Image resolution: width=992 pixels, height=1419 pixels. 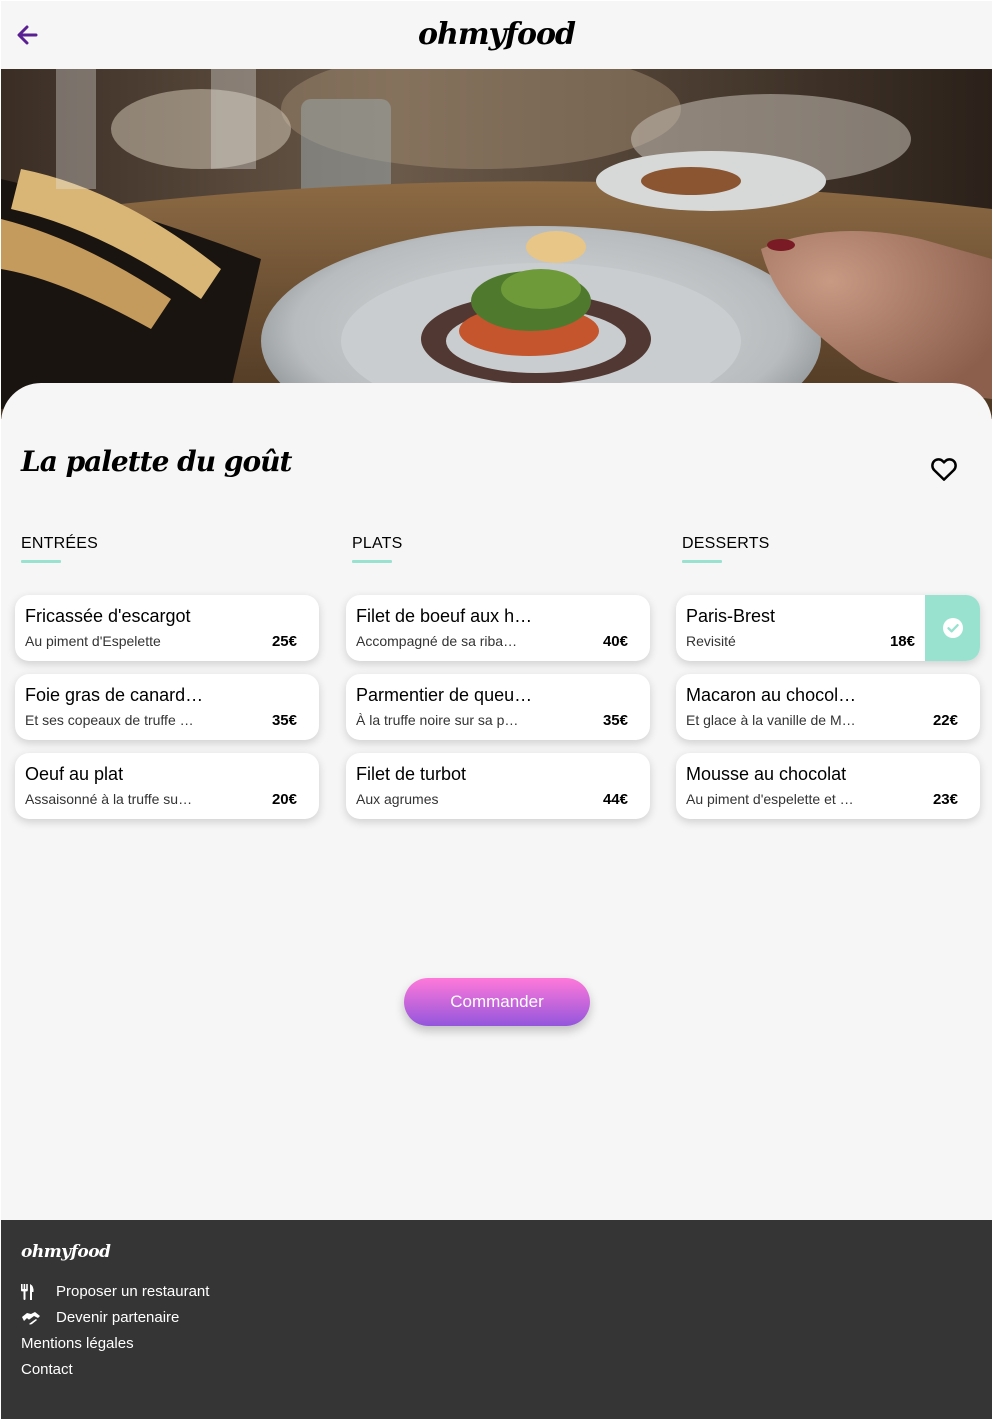 What do you see at coordinates (33, 1291) in the screenshot?
I see `utensils-icon` at bounding box center [33, 1291].